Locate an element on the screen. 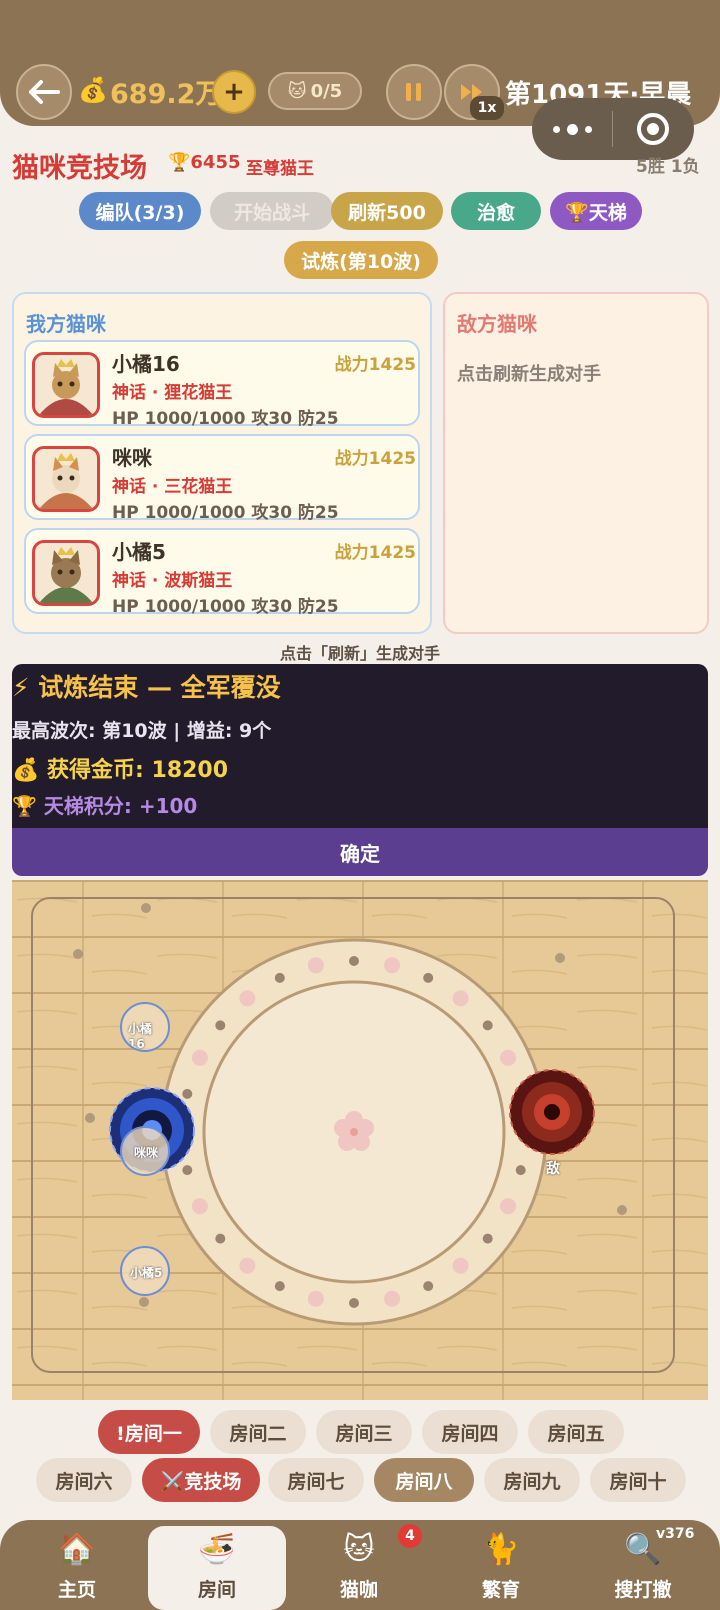  more-options-button is located at coordinates (572, 129).